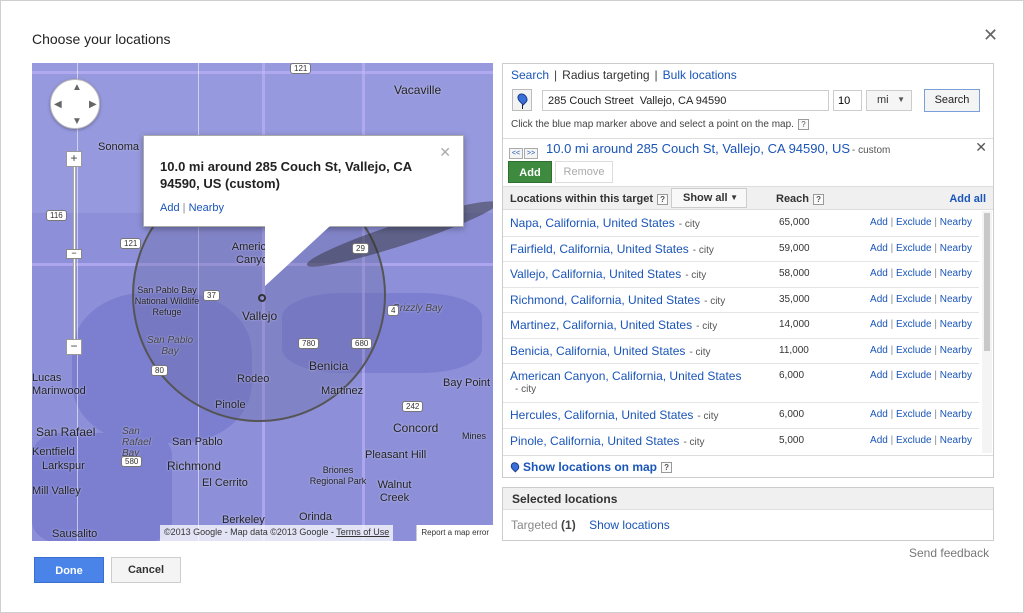 The width and height of the screenshot is (1024, 613). What do you see at coordinates (949, 553) in the screenshot?
I see `send-feedback-link: Send feedback` at bounding box center [949, 553].